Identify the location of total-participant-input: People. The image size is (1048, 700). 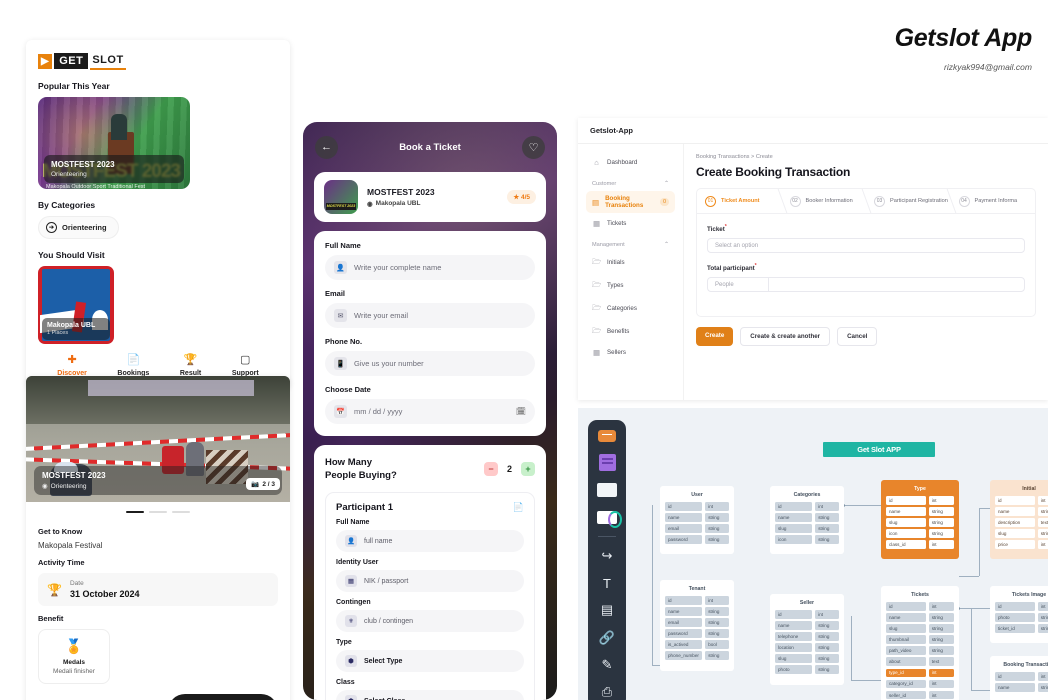
(866, 285).